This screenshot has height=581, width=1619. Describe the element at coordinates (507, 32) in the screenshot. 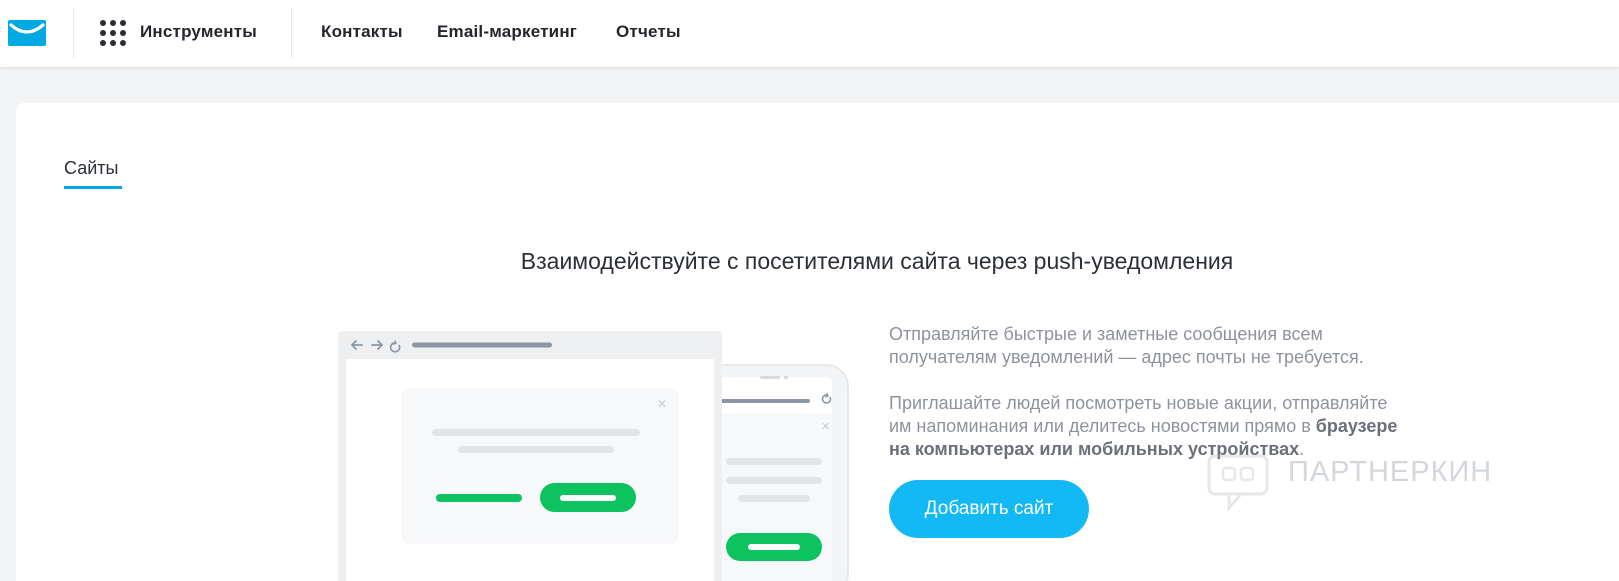

I see `nav-email-marketing: Email-маркетинг` at that location.